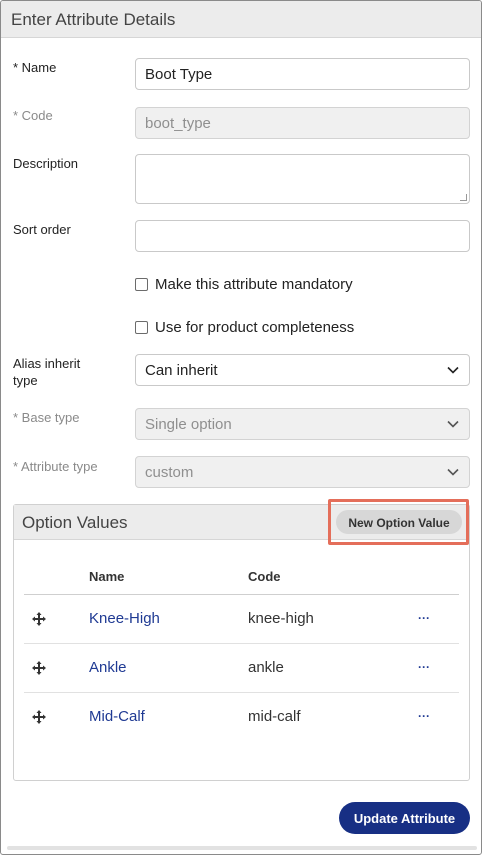 This screenshot has height=855, width=482. I want to click on description-label: Description, so click(46, 163).